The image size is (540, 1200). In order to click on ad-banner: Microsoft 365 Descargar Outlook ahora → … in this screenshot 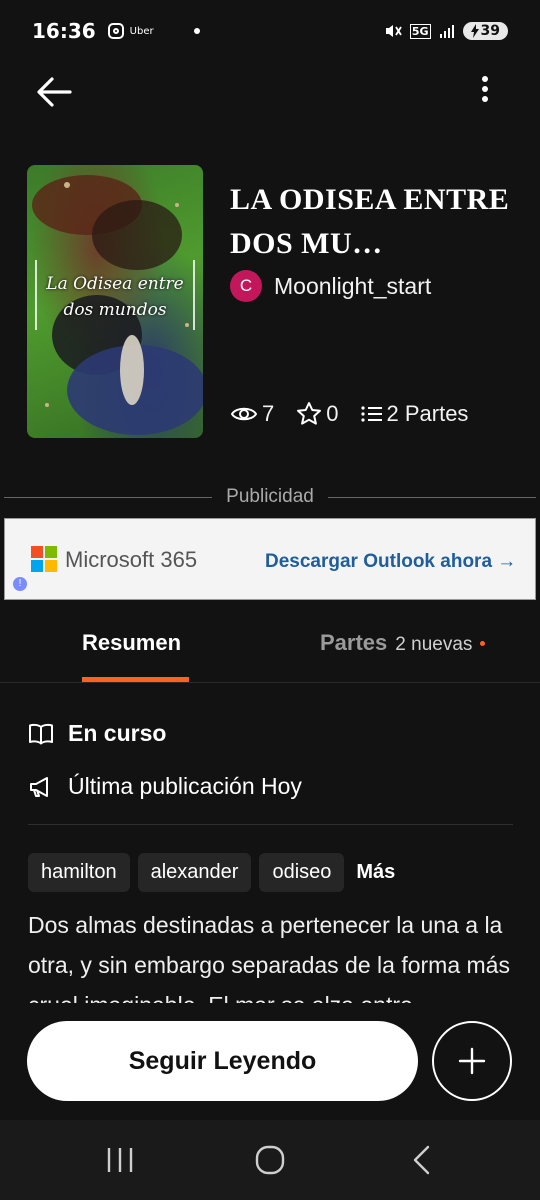, I will do `click(270, 559)`.